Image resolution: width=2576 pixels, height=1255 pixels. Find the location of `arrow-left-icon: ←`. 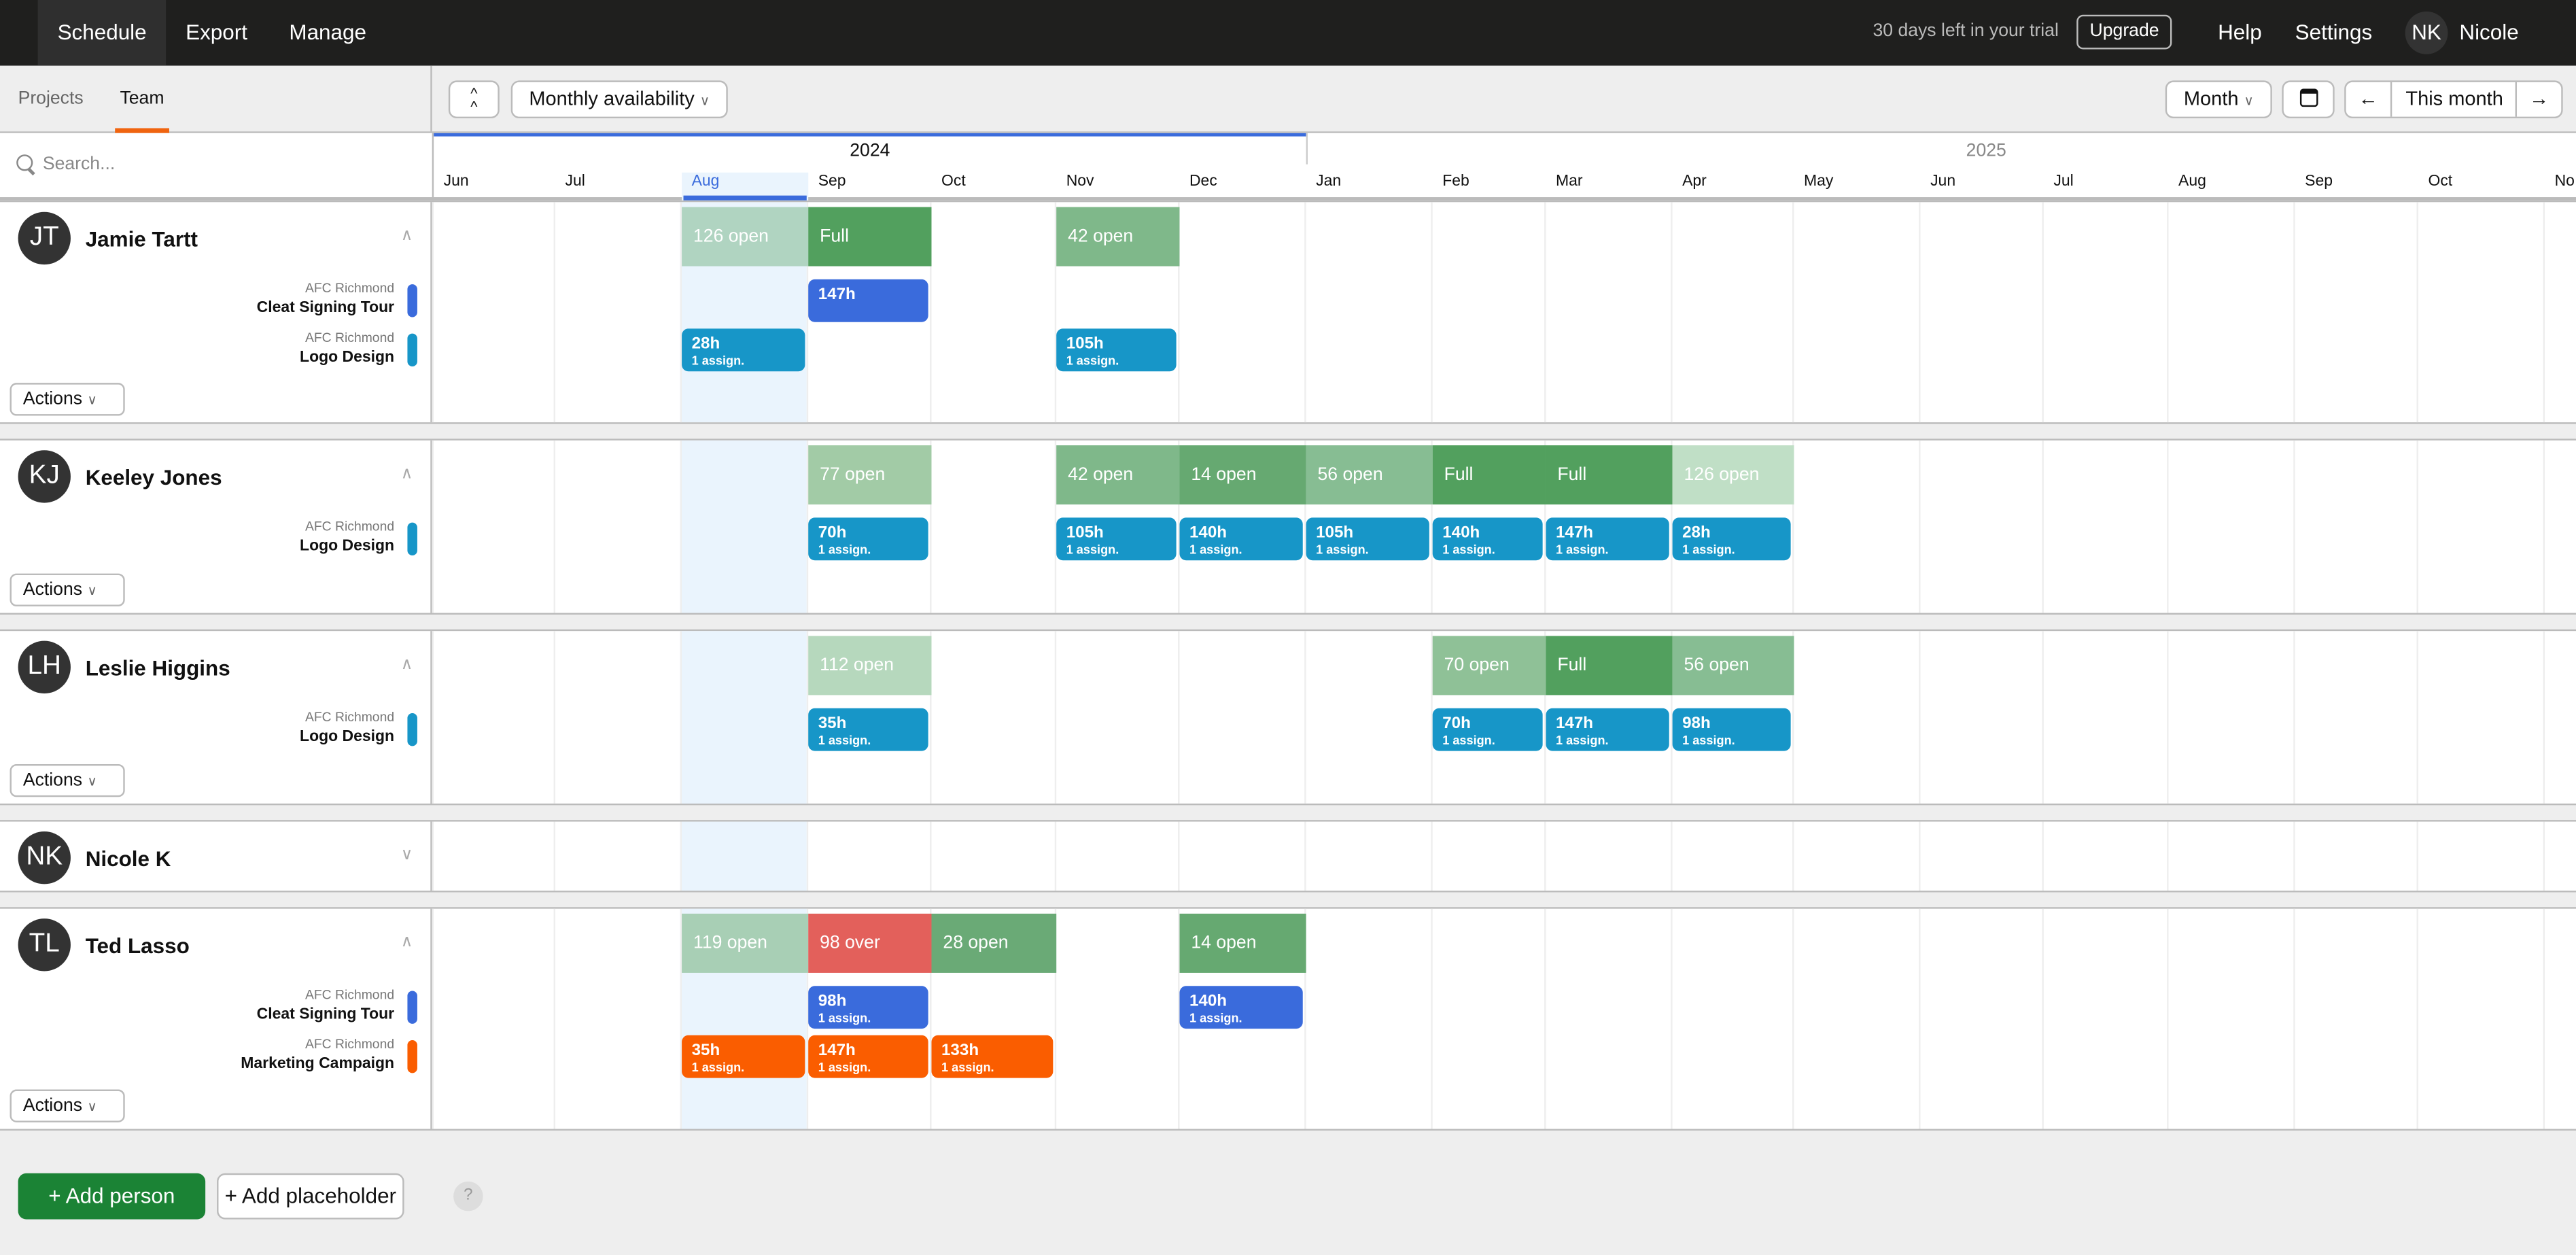

arrow-left-icon: ← is located at coordinates (2369, 99).